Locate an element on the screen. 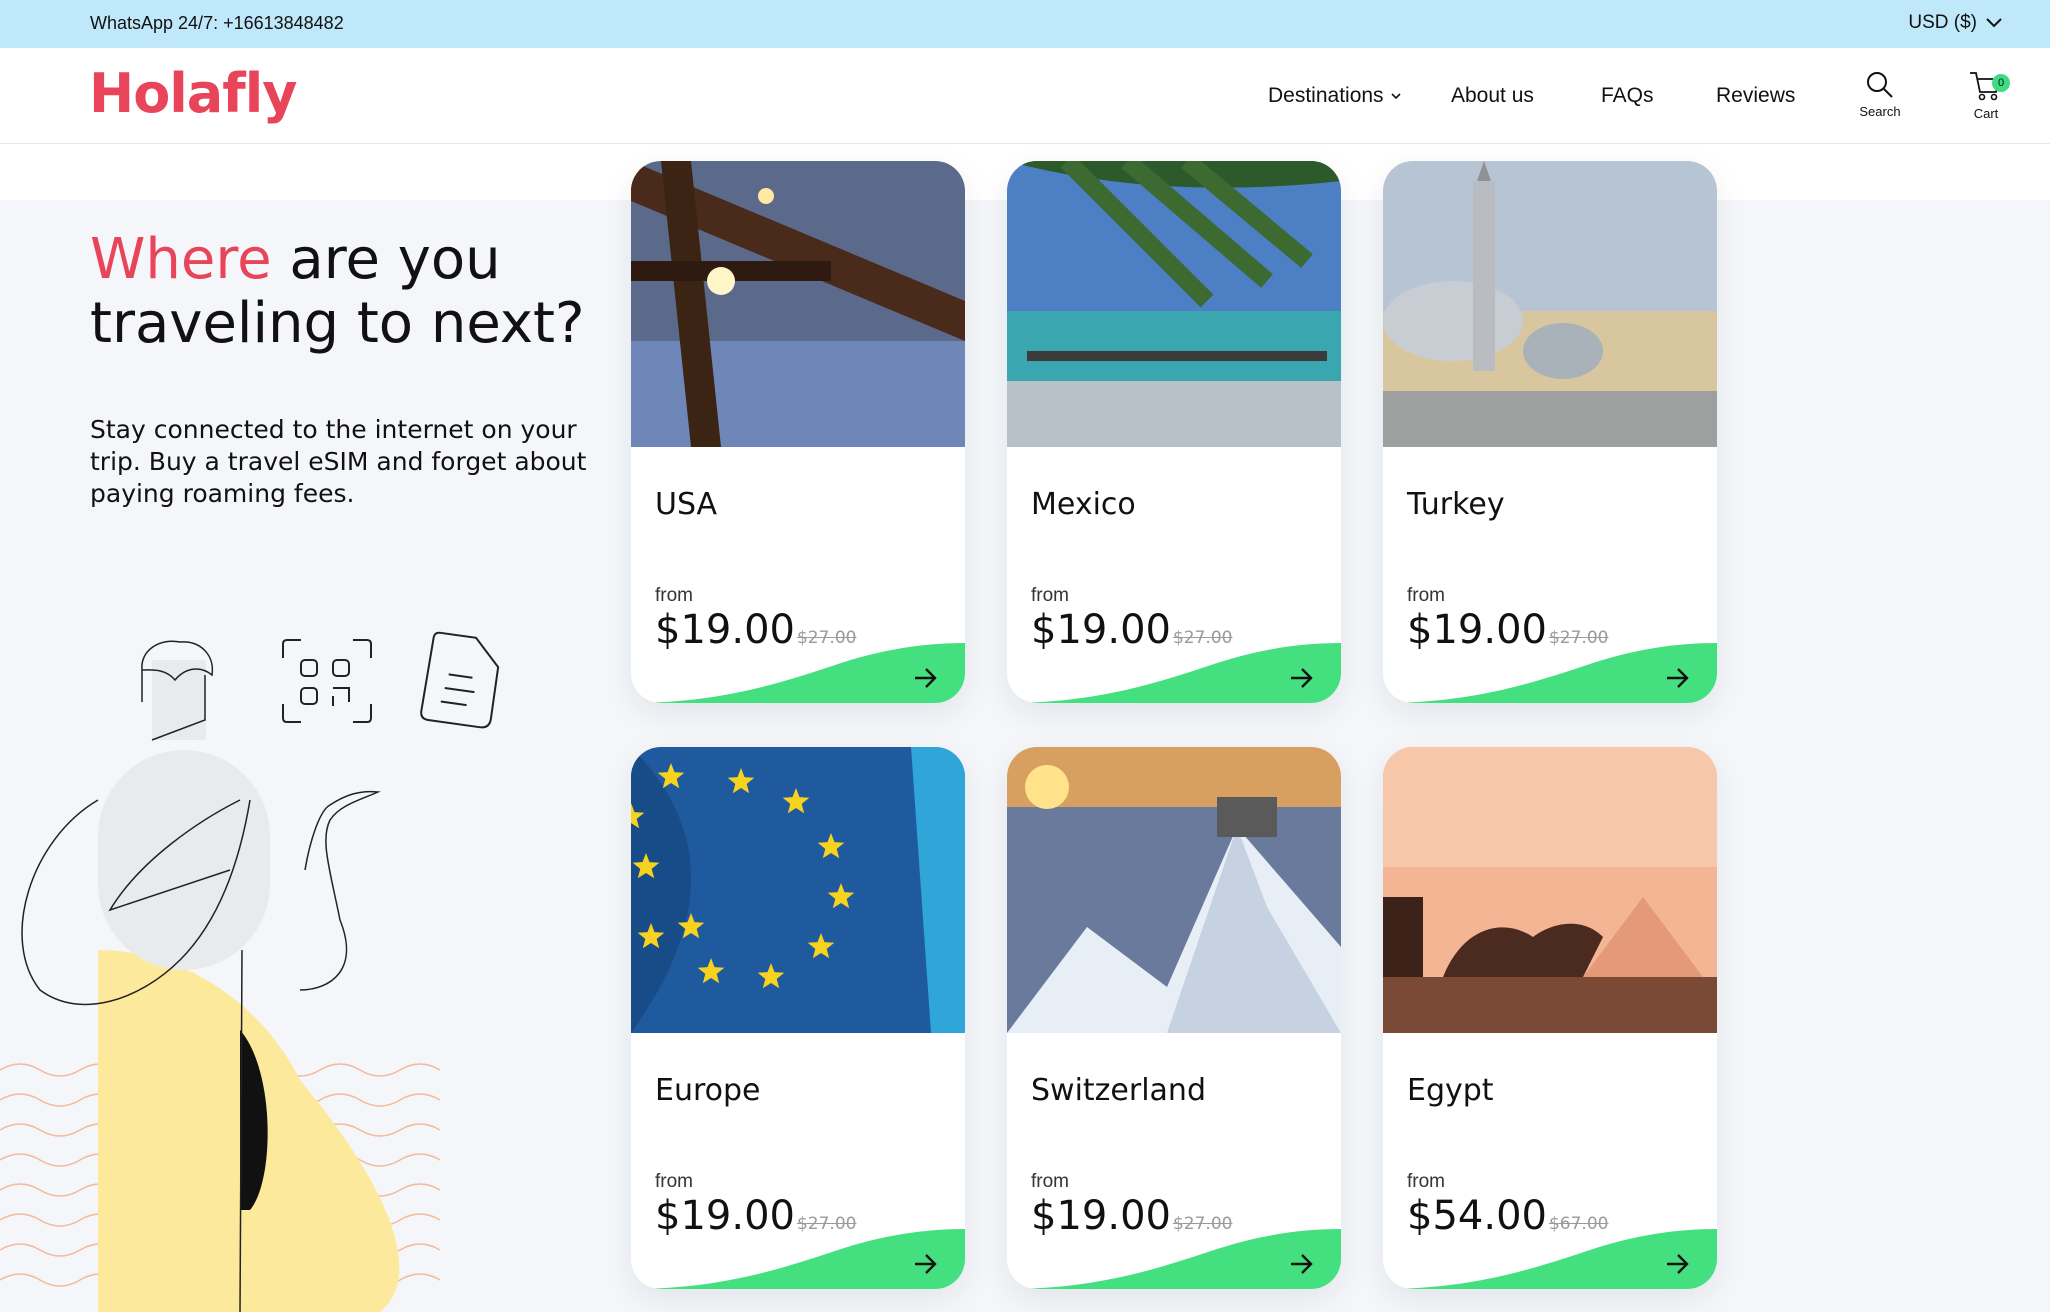 This screenshot has height=1312, width=2050. destination-card-turkey: Turkey from $19.00 $27.00 is located at coordinates (1550, 432).